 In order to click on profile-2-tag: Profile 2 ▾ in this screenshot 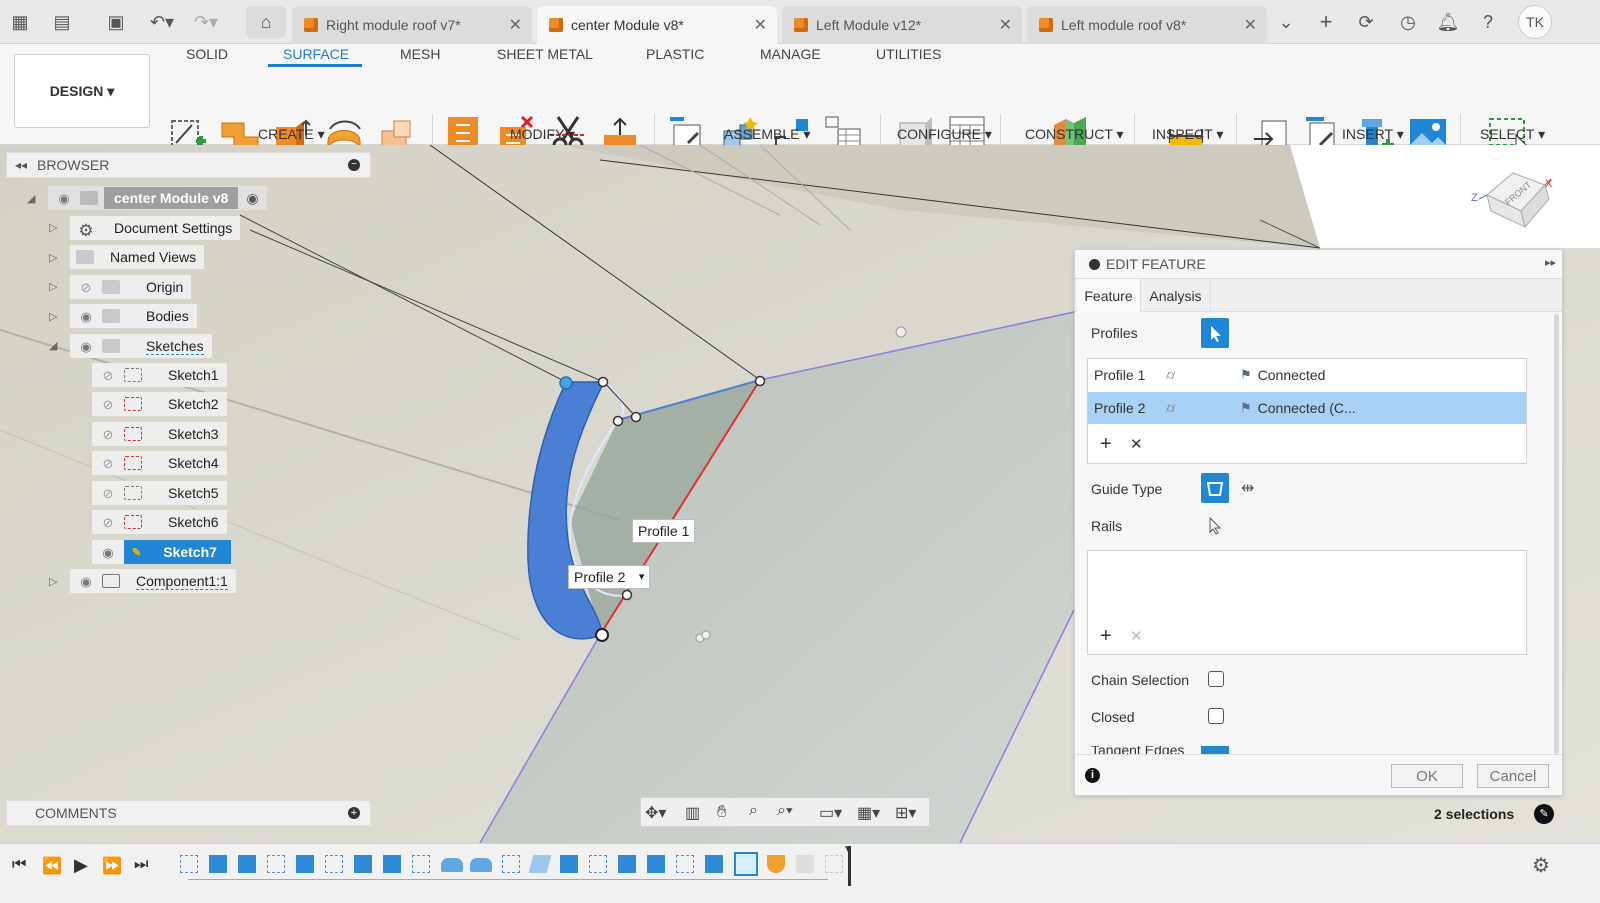, I will do `click(609, 577)`.